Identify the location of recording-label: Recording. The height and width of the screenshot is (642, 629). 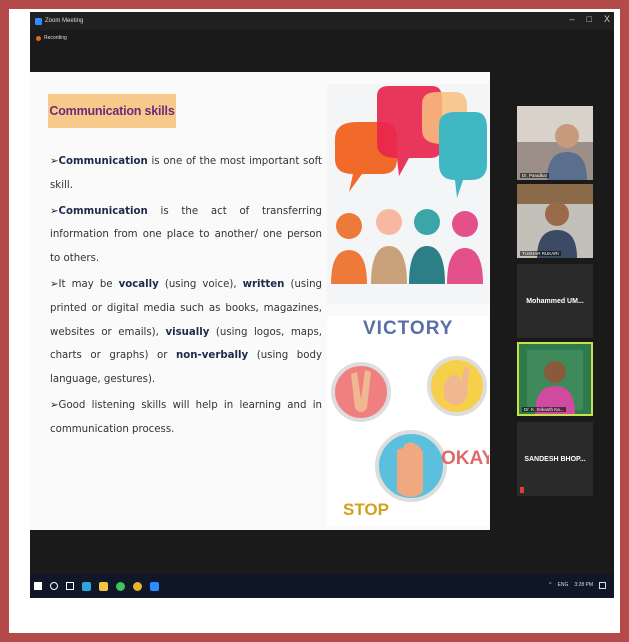
(55, 38).